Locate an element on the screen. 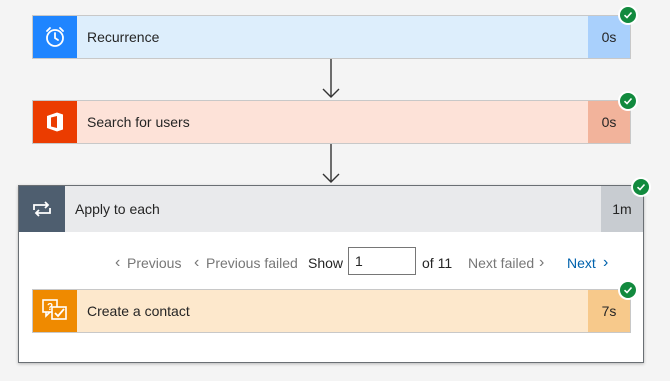 The width and height of the screenshot is (670, 381). create-contact-label: Create a contact is located at coordinates (138, 311).